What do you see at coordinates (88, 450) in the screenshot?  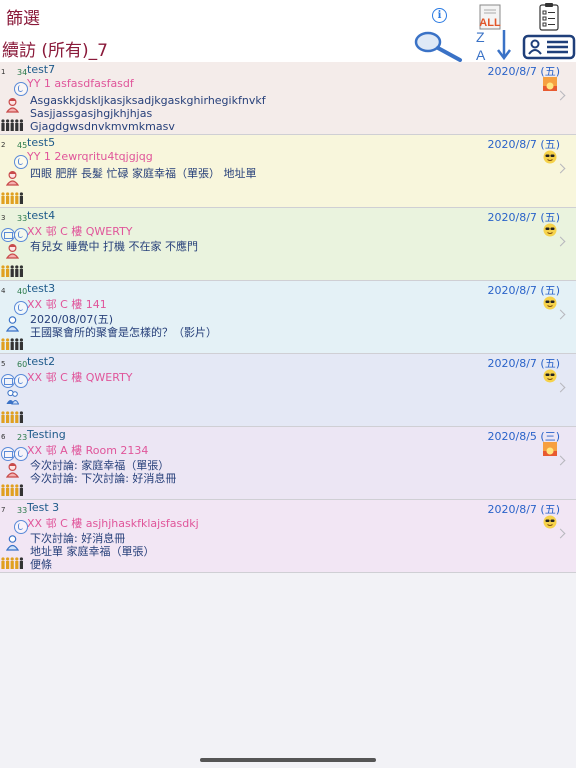 I see `address: XX 邨 A 樓 Room 2134` at bounding box center [88, 450].